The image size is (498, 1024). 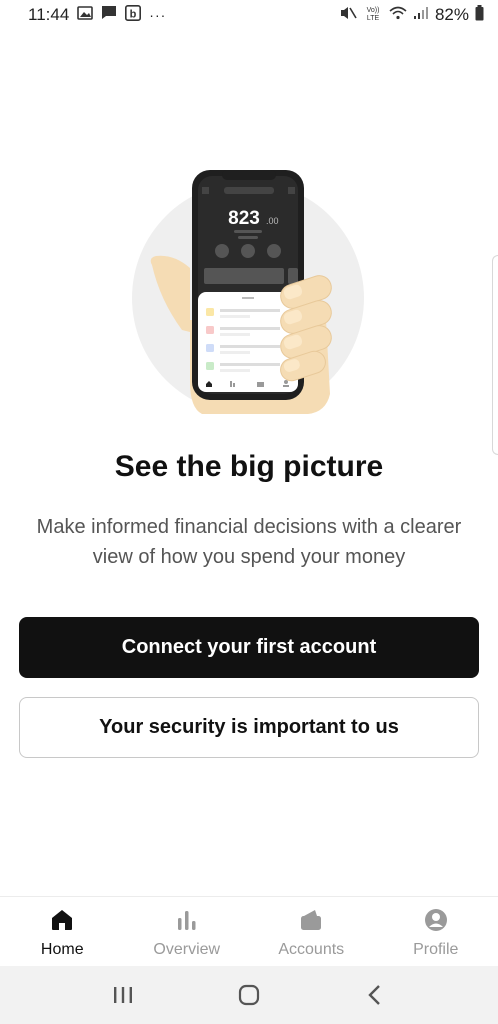 I want to click on wifi-icon, so click(x=398, y=15).